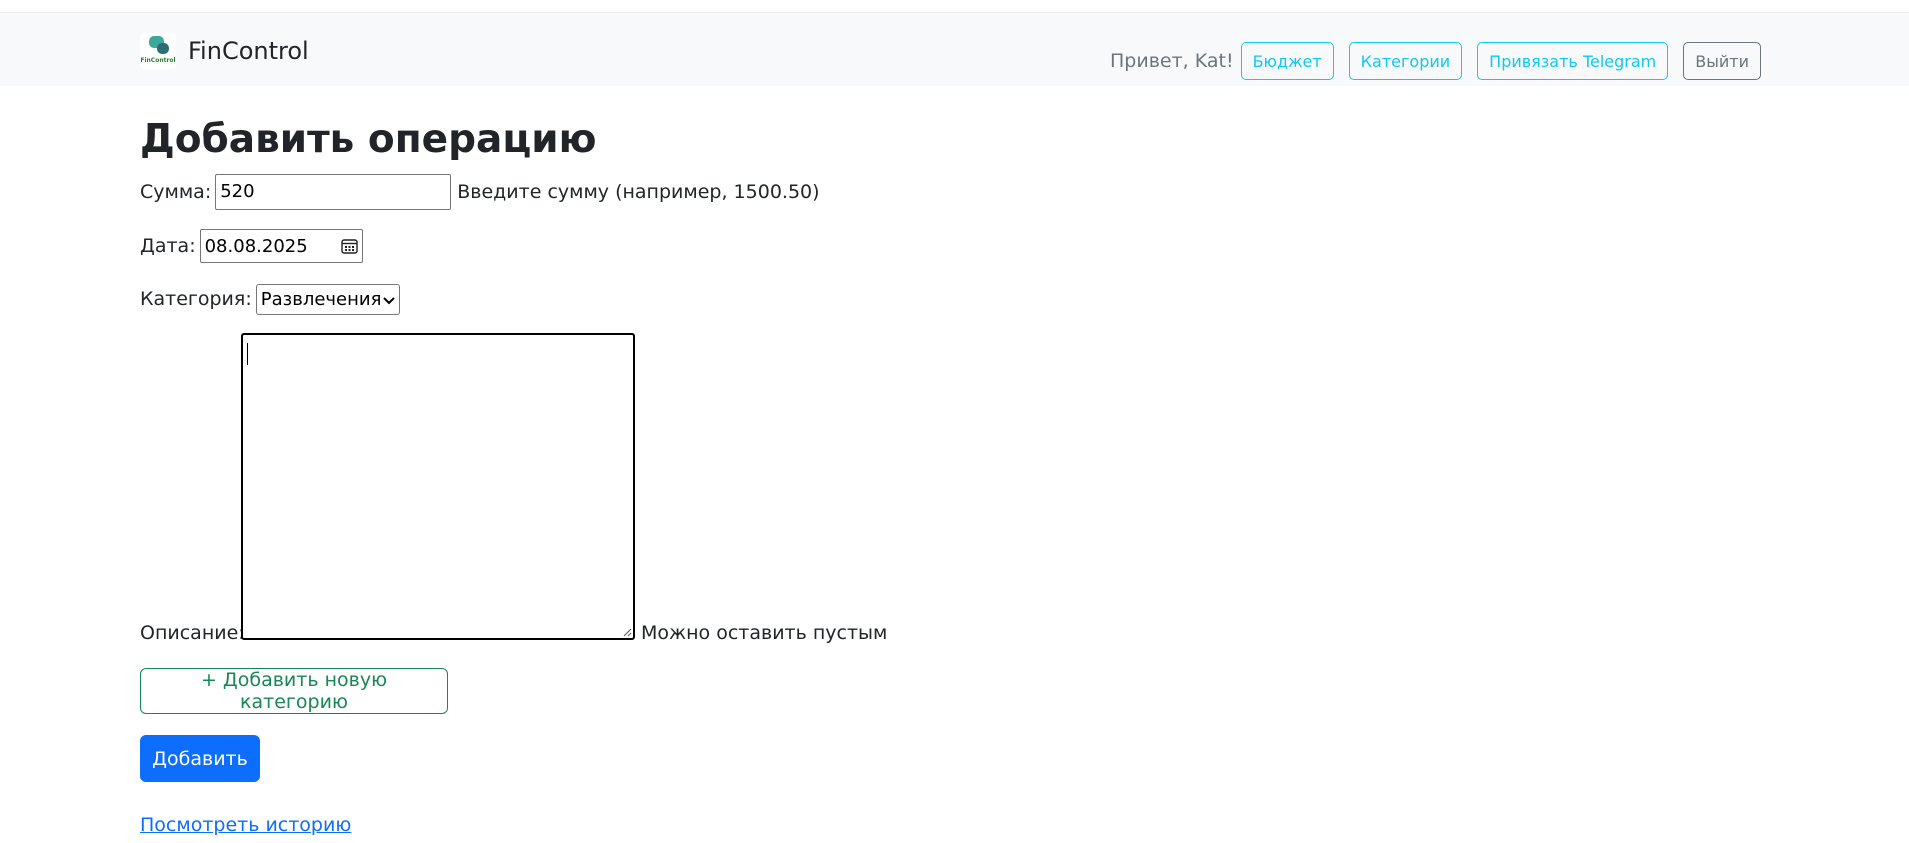 The height and width of the screenshot is (843, 1909). I want to click on amount-hint: Введите сумму (например, 1500.50), so click(638, 191).